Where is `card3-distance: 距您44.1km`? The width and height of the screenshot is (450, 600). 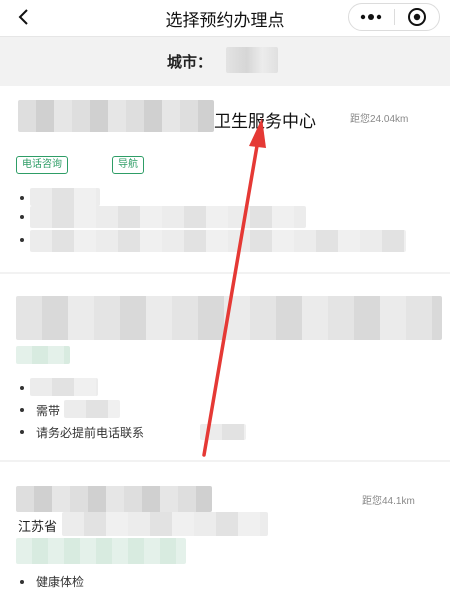 card3-distance: 距您44.1km is located at coordinates (388, 501).